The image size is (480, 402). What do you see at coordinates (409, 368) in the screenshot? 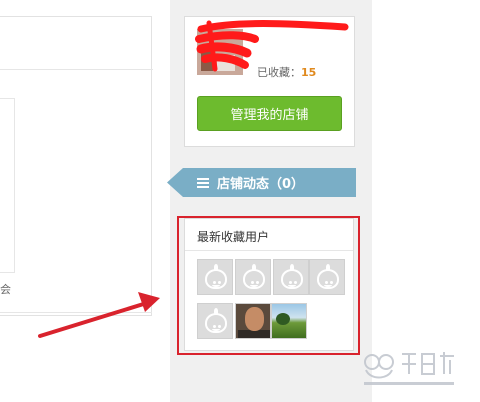
I see `baidu-jingyan-watermark` at bounding box center [409, 368].